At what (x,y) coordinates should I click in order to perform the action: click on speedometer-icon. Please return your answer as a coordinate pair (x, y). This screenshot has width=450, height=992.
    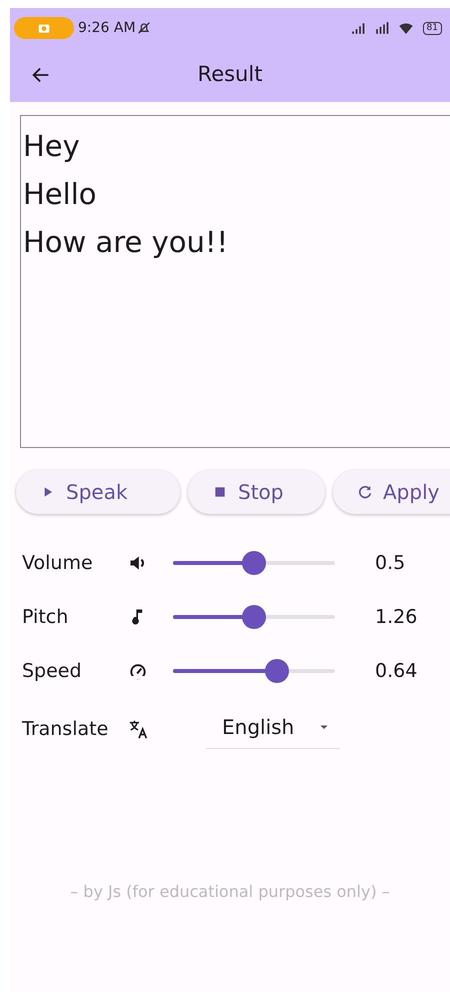
    Looking at the image, I should click on (138, 671).